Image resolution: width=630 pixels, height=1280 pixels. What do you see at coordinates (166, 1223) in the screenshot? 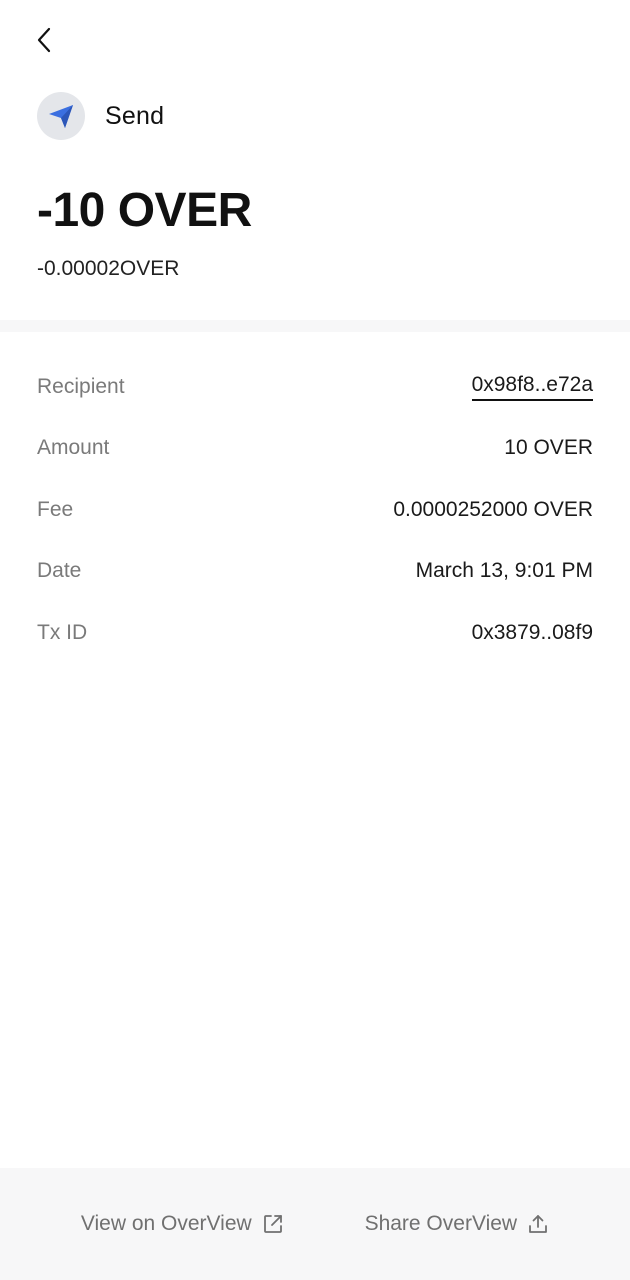
I see `view-on-overview-label: View on OverView` at bounding box center [166, 1223].